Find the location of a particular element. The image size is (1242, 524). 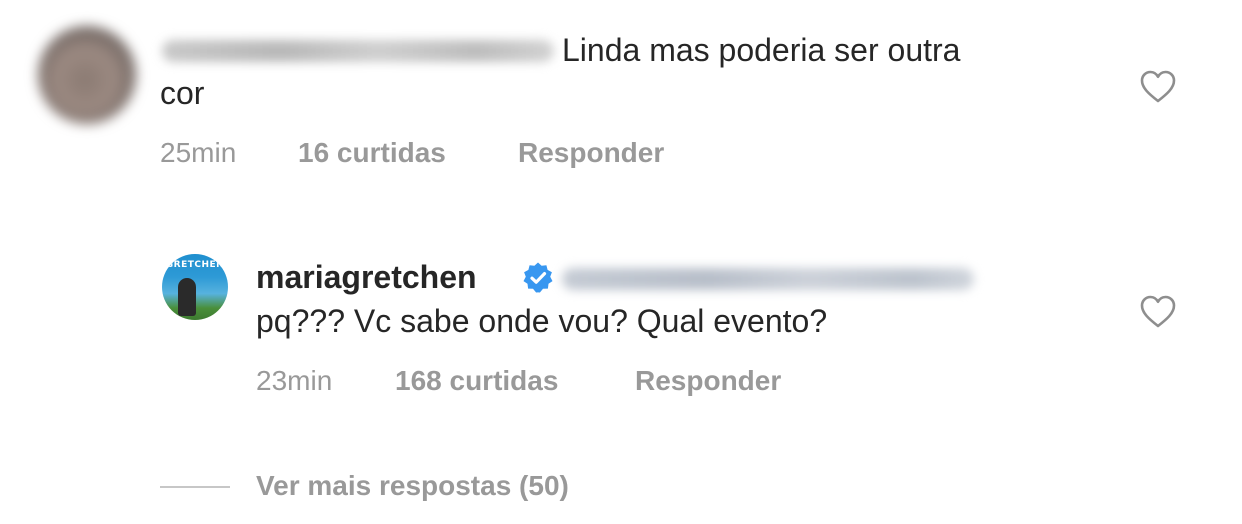

mariagretchen-avatar: GRETCHEN is located at coordinates (195, 287).